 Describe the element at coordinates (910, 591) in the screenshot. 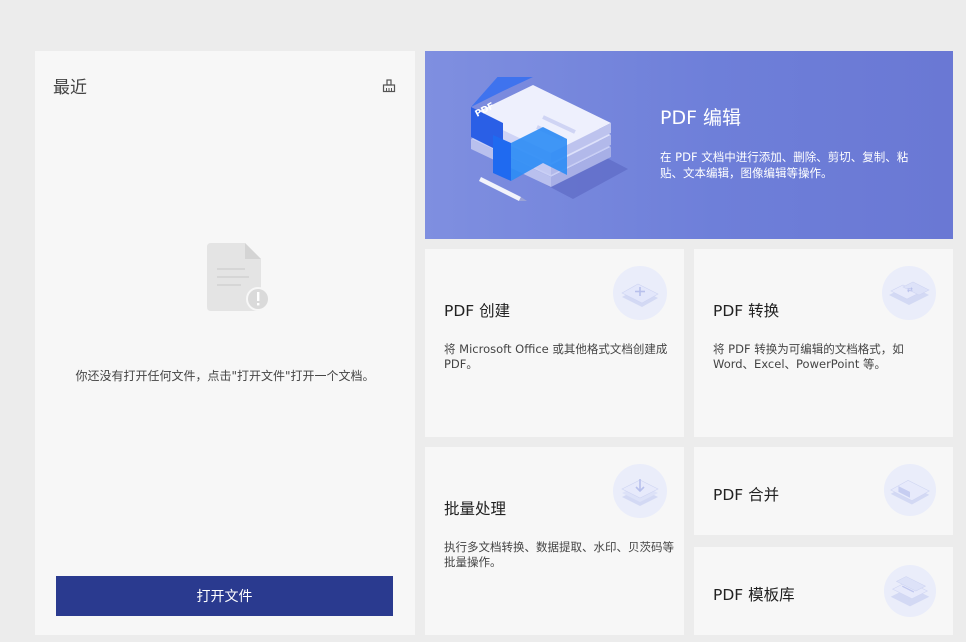

I see `pdf-templates-icon` at that location.